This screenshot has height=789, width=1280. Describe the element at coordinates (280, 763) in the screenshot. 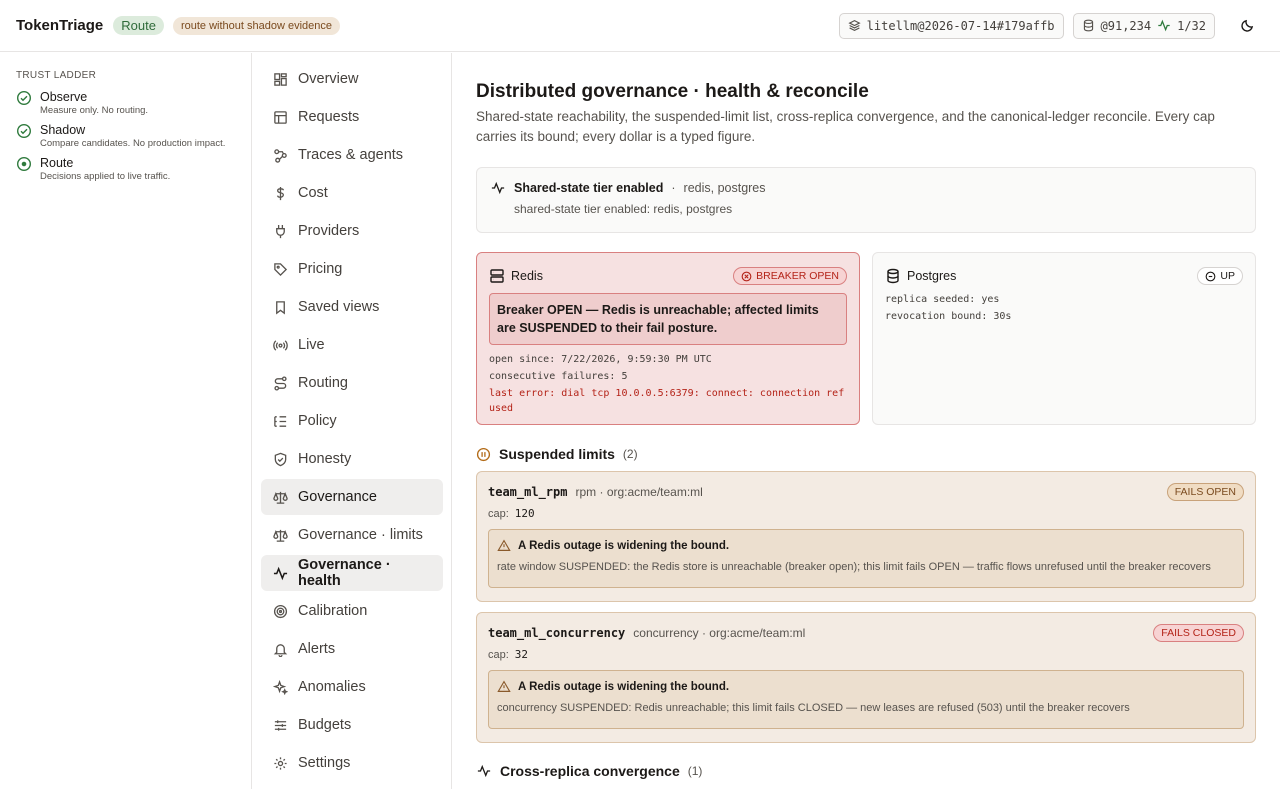

I see `gear-icon` at that location.